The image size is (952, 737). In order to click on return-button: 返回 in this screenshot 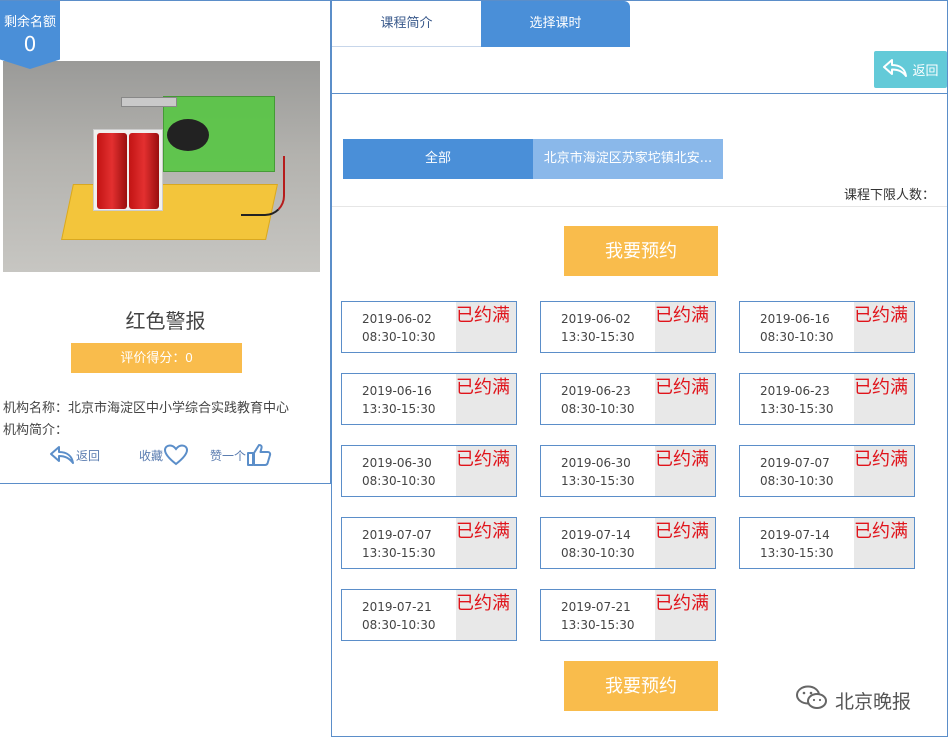, I will do `click(910, 69)`.